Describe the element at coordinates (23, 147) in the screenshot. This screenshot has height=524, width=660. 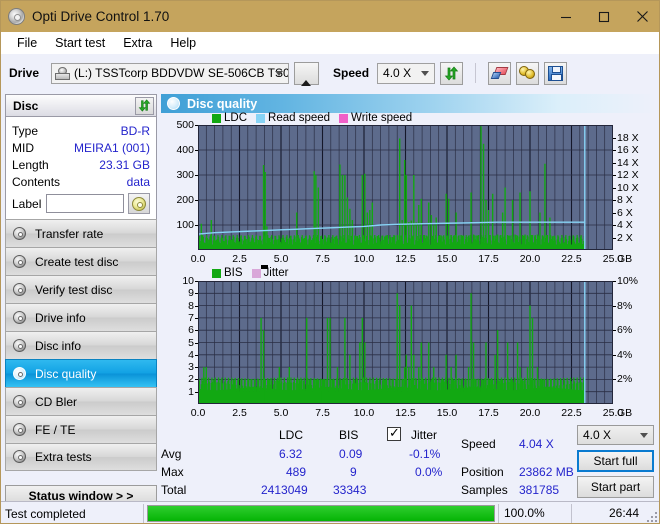
I see `disc-mid-label: MID` at that location.